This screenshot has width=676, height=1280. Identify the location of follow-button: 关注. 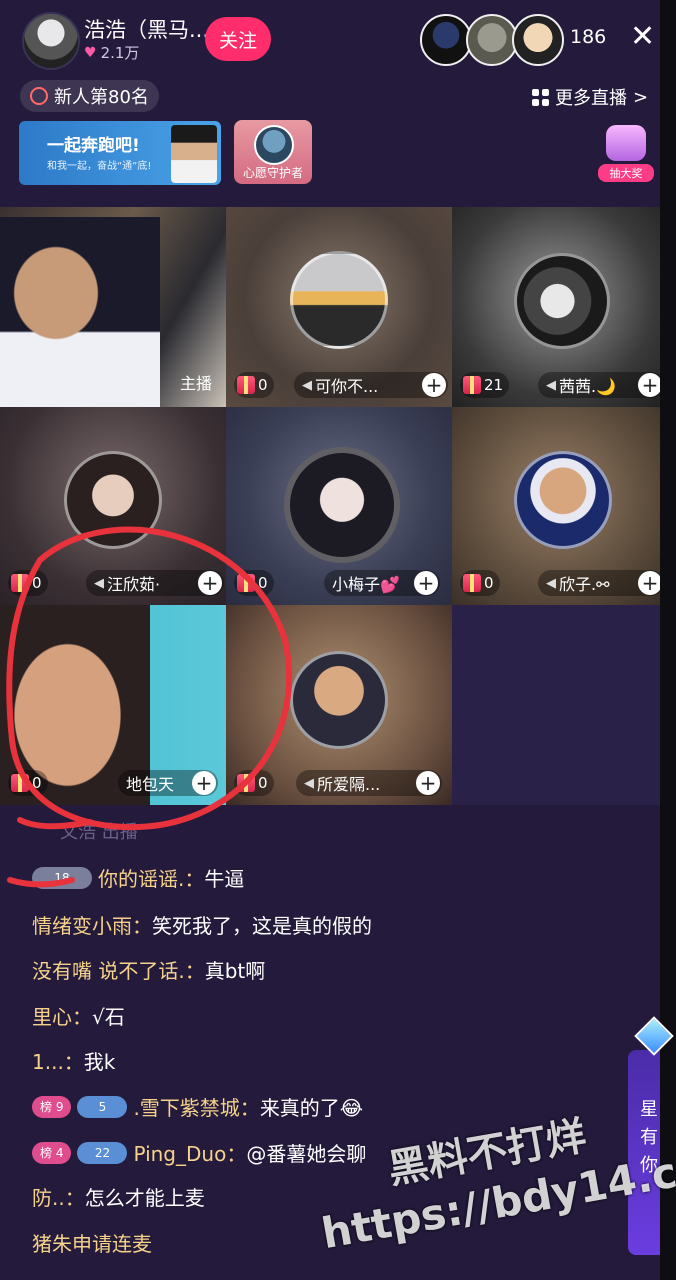
(238, 39).